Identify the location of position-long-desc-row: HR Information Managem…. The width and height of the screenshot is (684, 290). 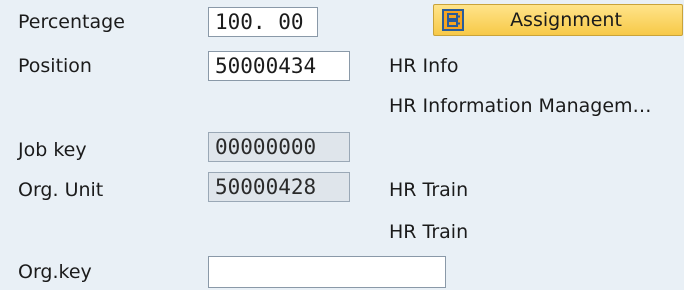
(342, 106).